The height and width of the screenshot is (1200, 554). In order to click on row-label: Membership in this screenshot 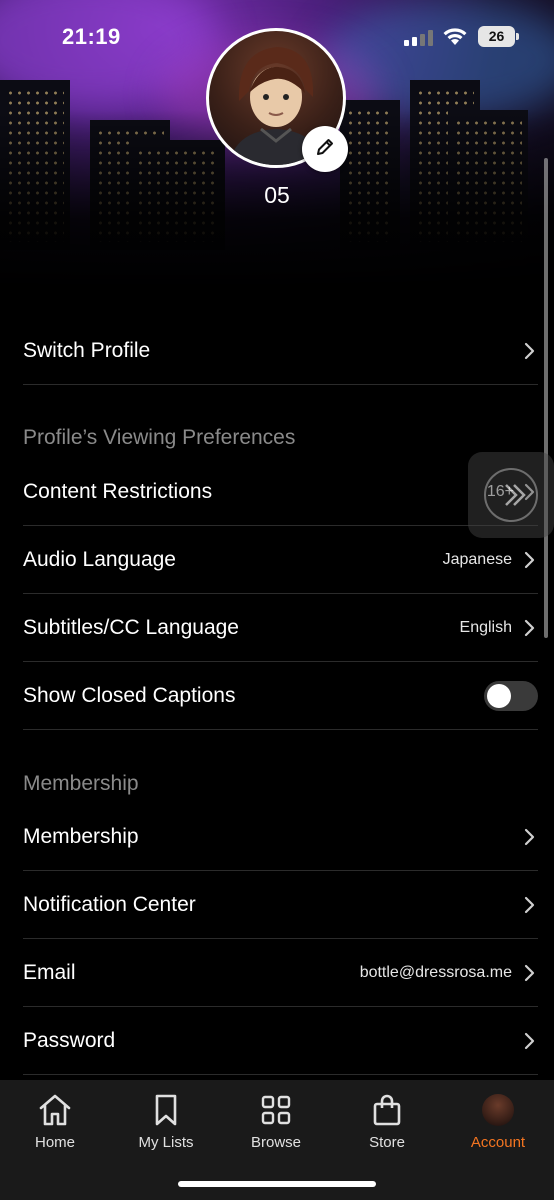, I will do `click(81, 836)`.